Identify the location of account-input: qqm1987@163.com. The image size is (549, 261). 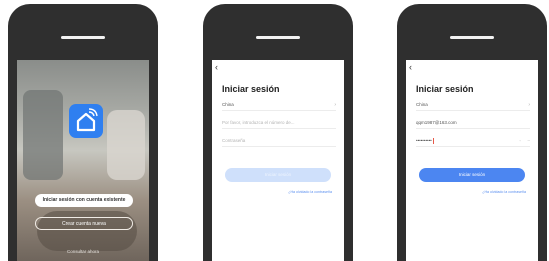
(473, 123).